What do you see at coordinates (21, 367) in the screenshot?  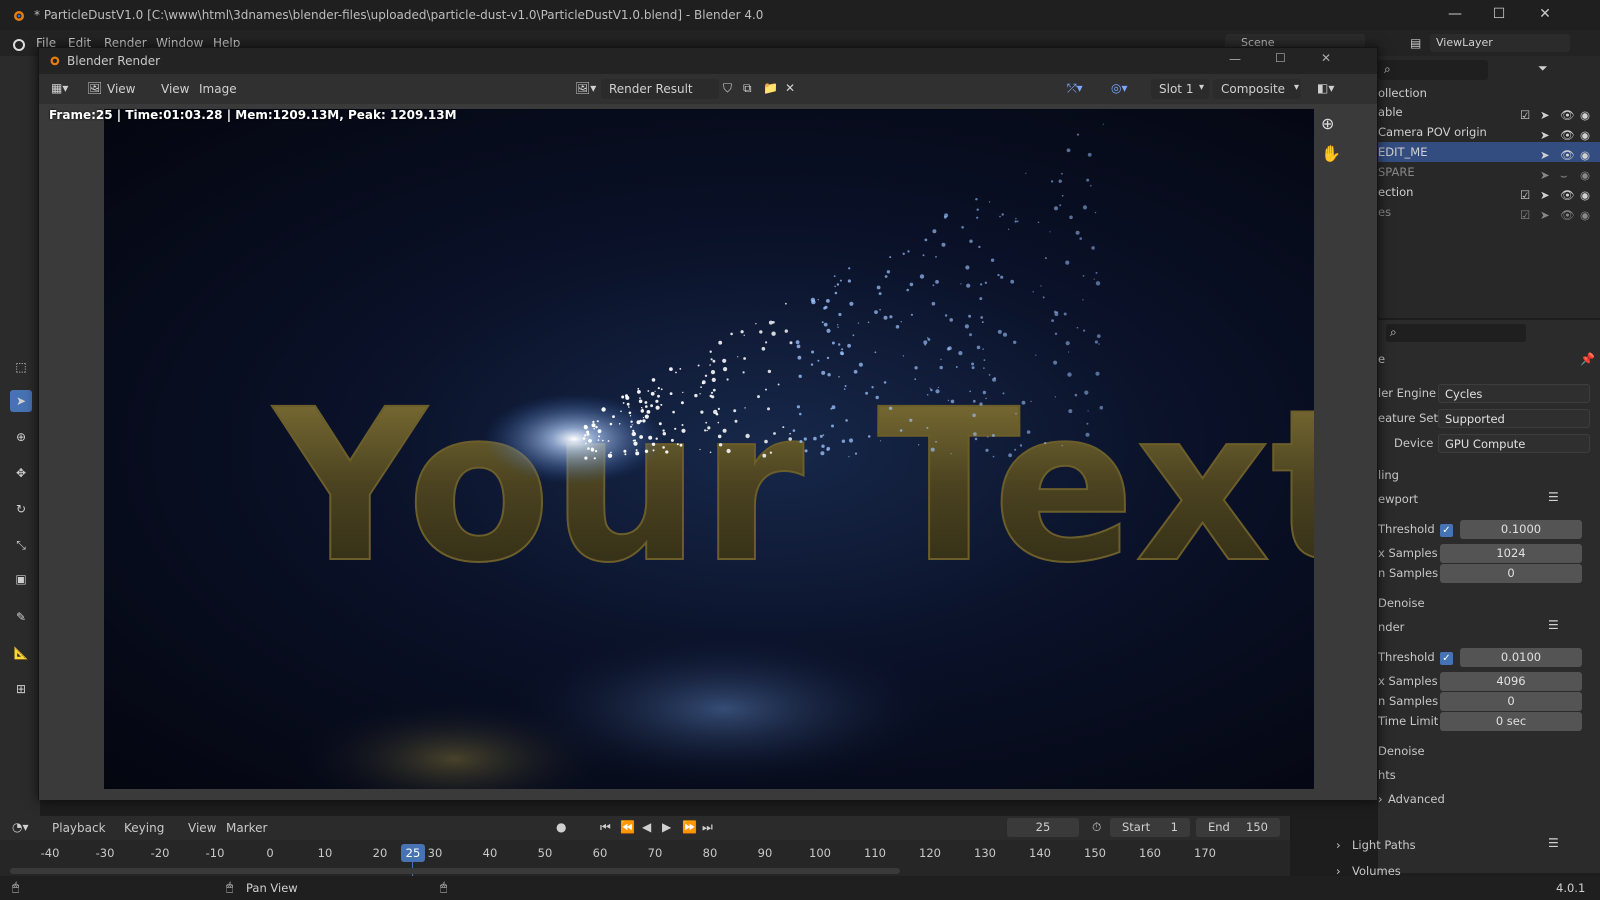 I see `select-box-tool-icon: ⬚` at bounding box center [21, 367].